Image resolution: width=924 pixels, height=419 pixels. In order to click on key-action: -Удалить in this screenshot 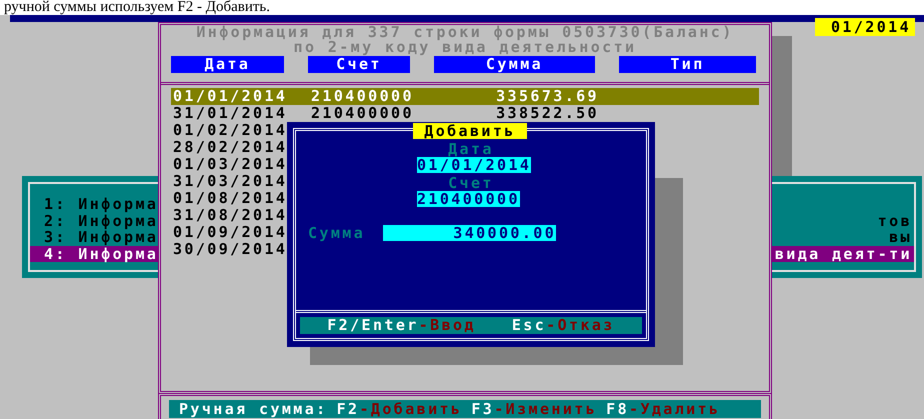, I will do `click(674, 409)`.